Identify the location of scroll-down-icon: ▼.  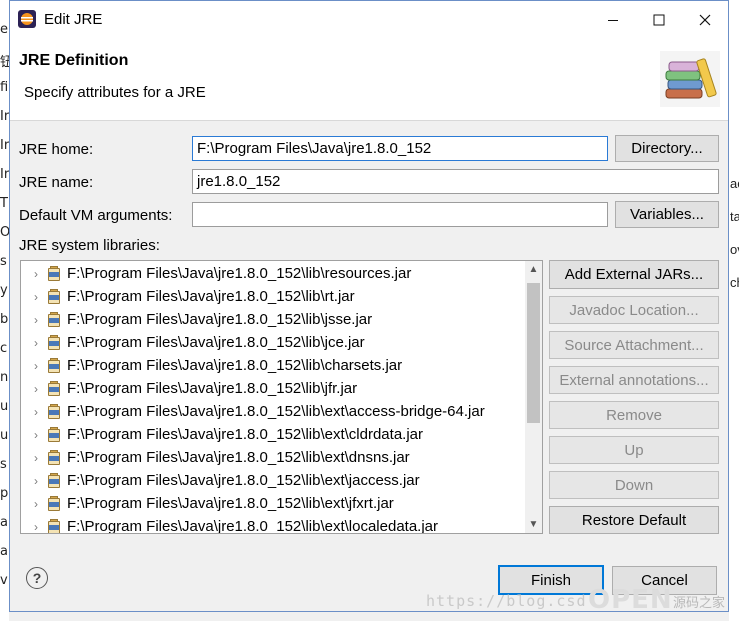
(533, 524).